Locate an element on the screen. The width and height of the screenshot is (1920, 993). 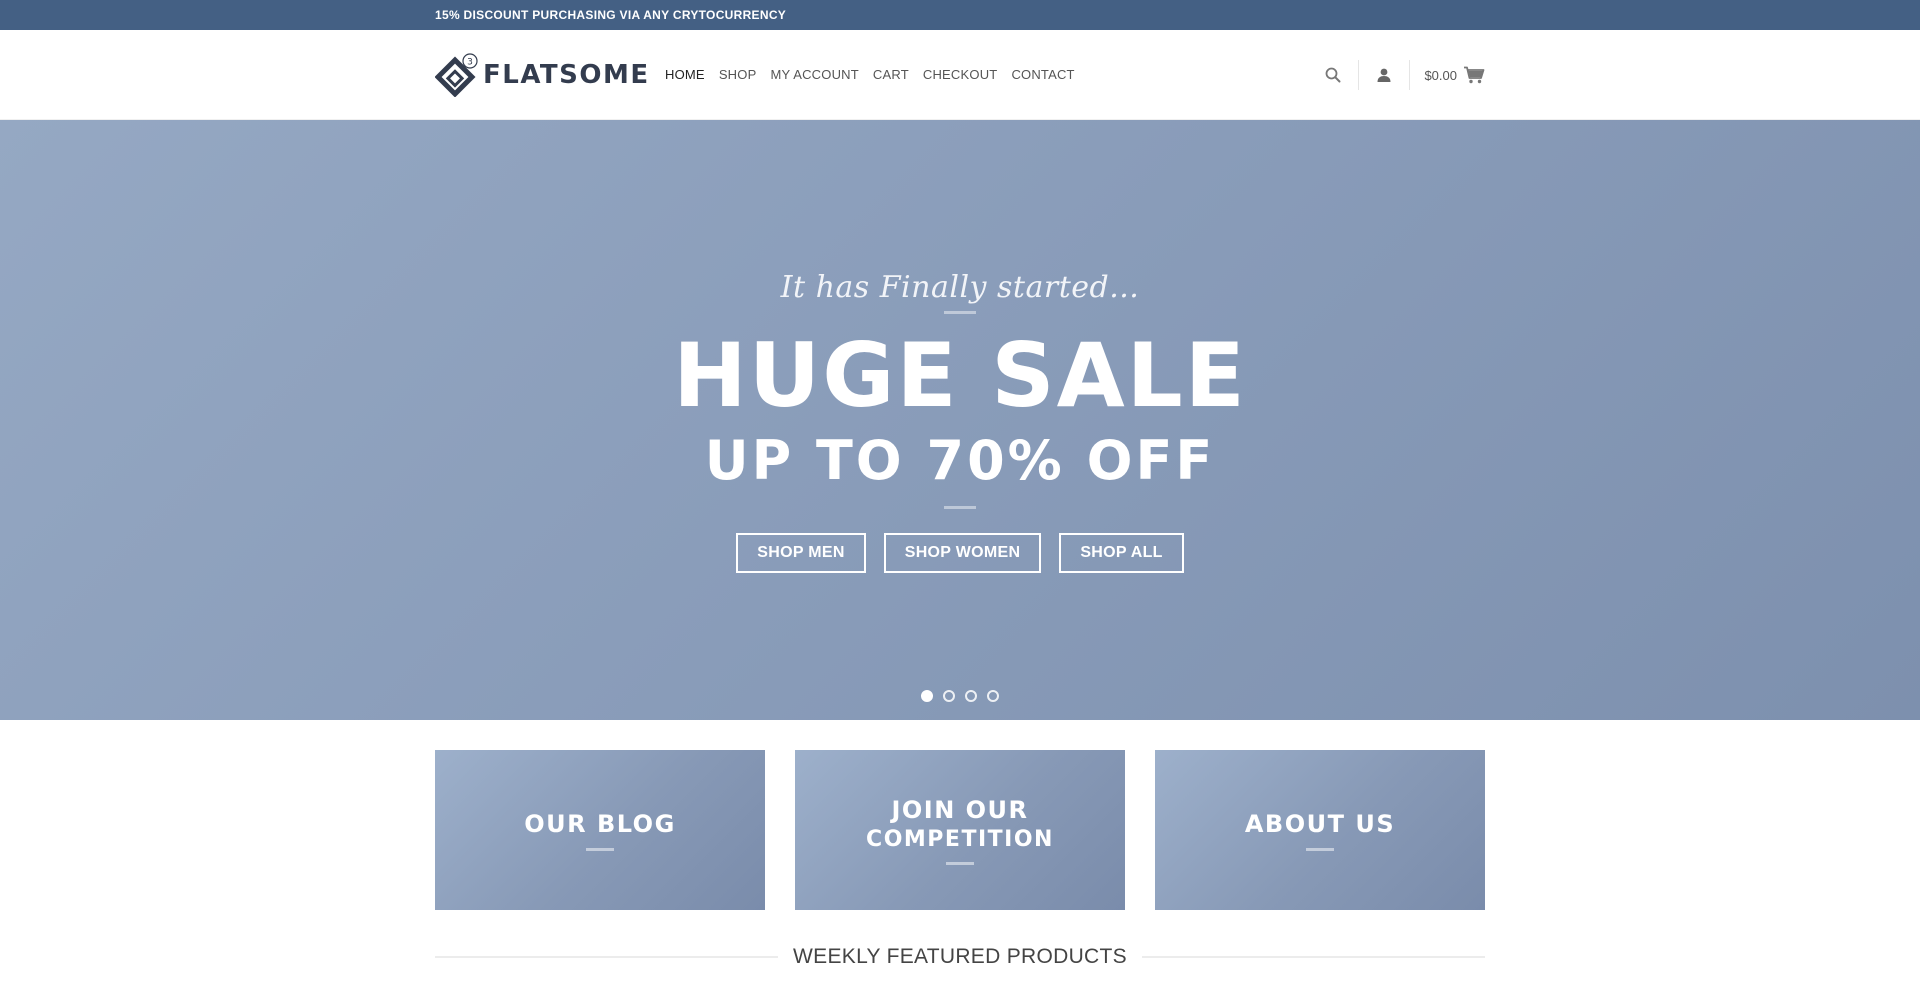
slider-dots is located at coordinates (960, 696).